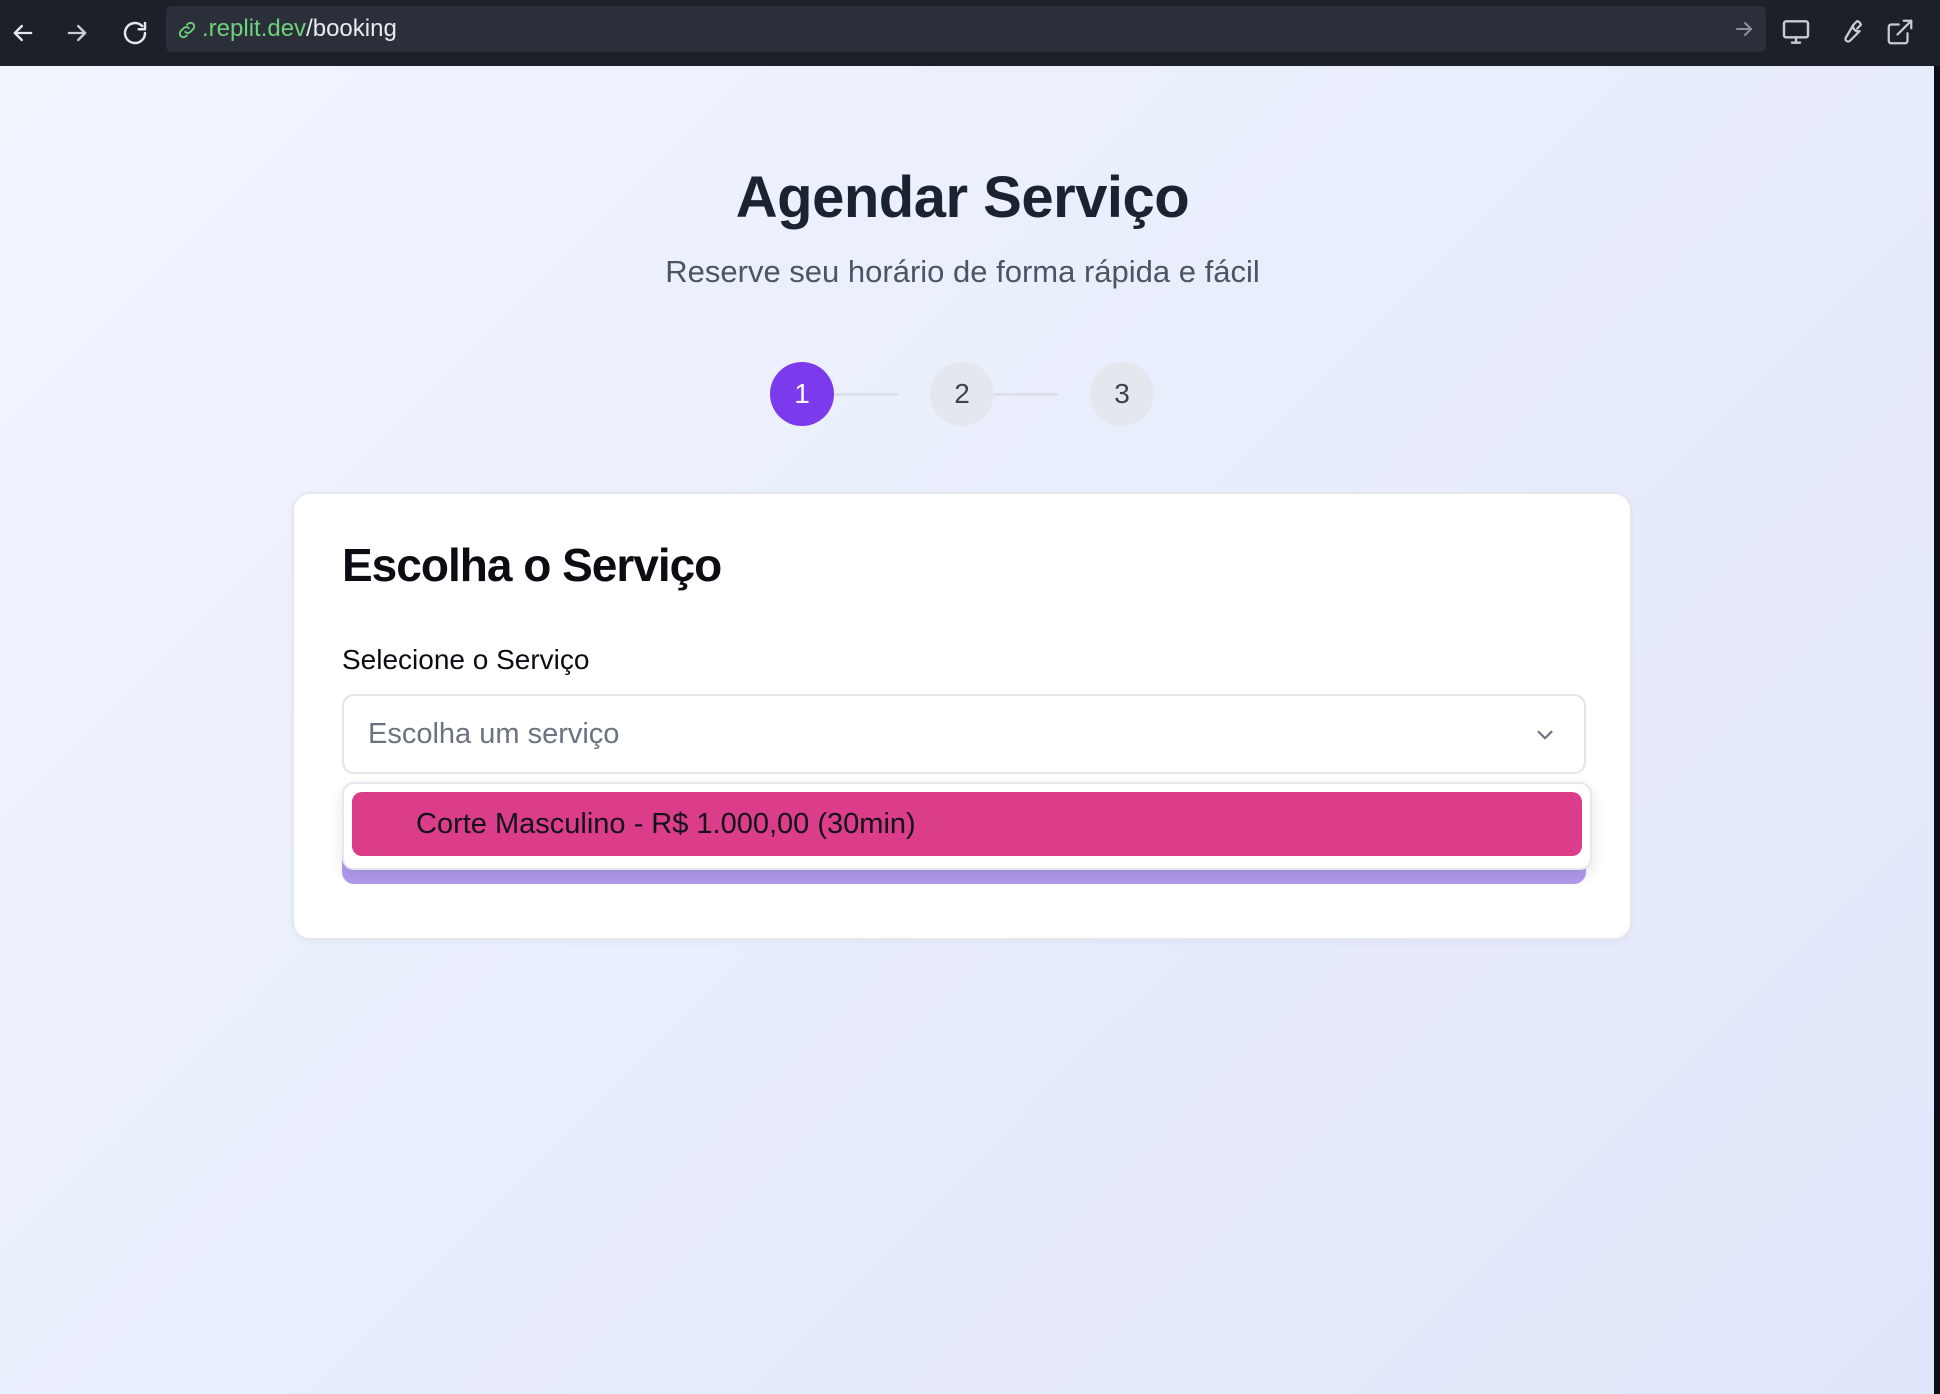 This screenshot has height=1394, width=1940. Describe the element at coordinates (962, 394) in the screenshot. I see `step-2: 2` at that location.